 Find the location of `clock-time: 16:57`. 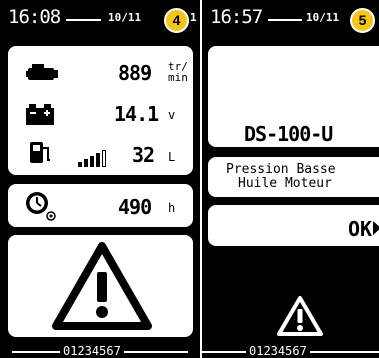

clock-time: 16:57 is located at coordinates (236, 17).